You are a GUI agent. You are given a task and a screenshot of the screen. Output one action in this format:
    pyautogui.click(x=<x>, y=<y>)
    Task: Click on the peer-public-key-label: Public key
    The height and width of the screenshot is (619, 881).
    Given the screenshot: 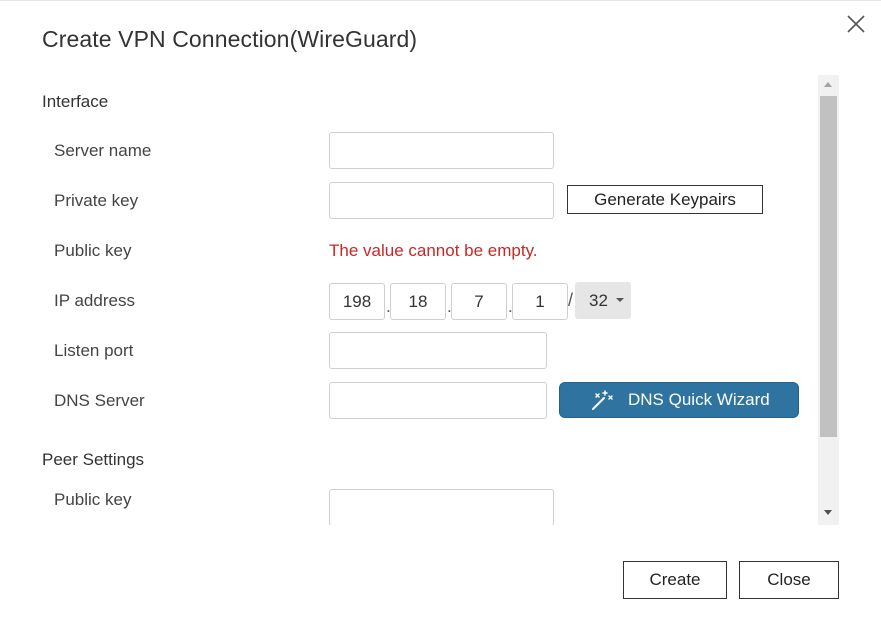 What is the action you would take?
    pyautogui.click(x=93, y=499)
    